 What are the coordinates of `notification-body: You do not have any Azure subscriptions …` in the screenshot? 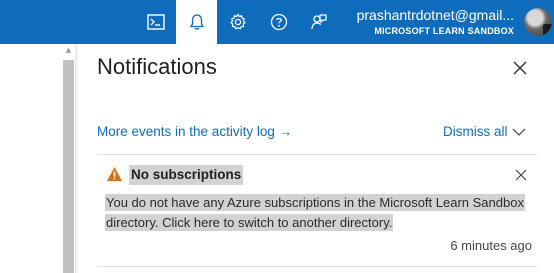 It's located at (315, 213).